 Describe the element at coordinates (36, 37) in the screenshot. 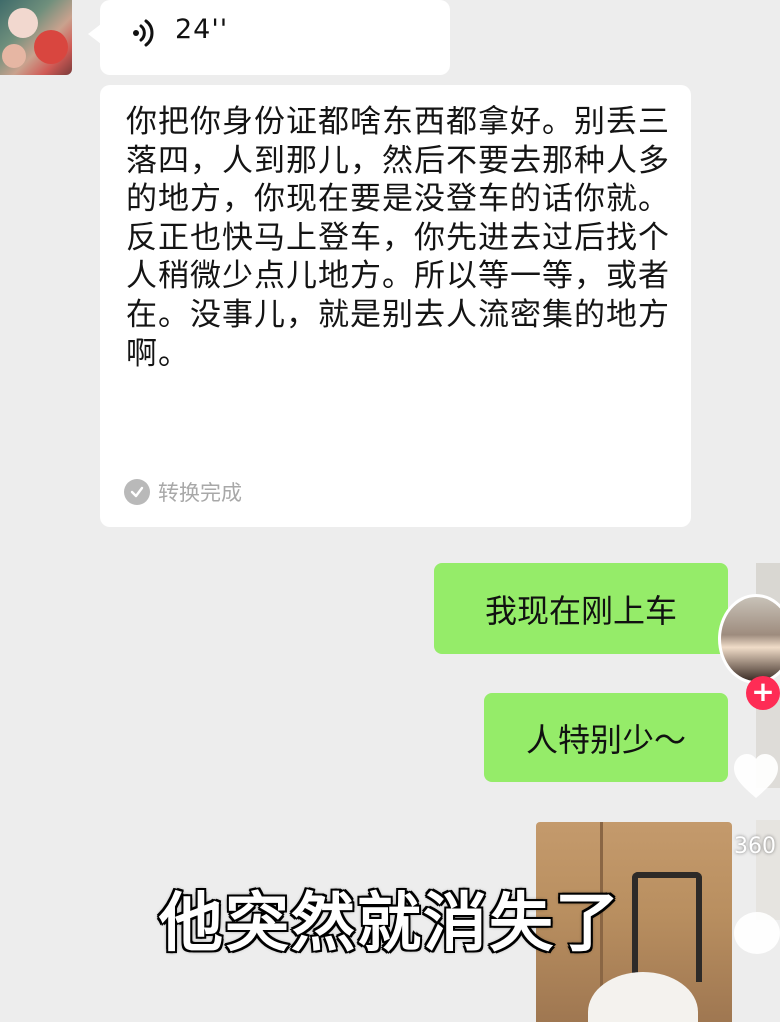

I see `sender-avatar` at that location.